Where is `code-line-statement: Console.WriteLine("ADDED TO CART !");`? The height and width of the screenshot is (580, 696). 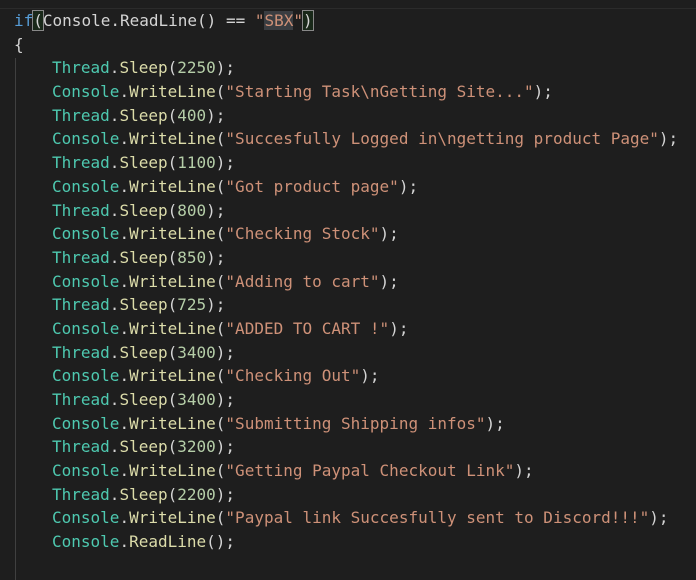
code-line-statement: Console.WriteLine("ADDED TO CART !"); is located at coordinates (346, 329).